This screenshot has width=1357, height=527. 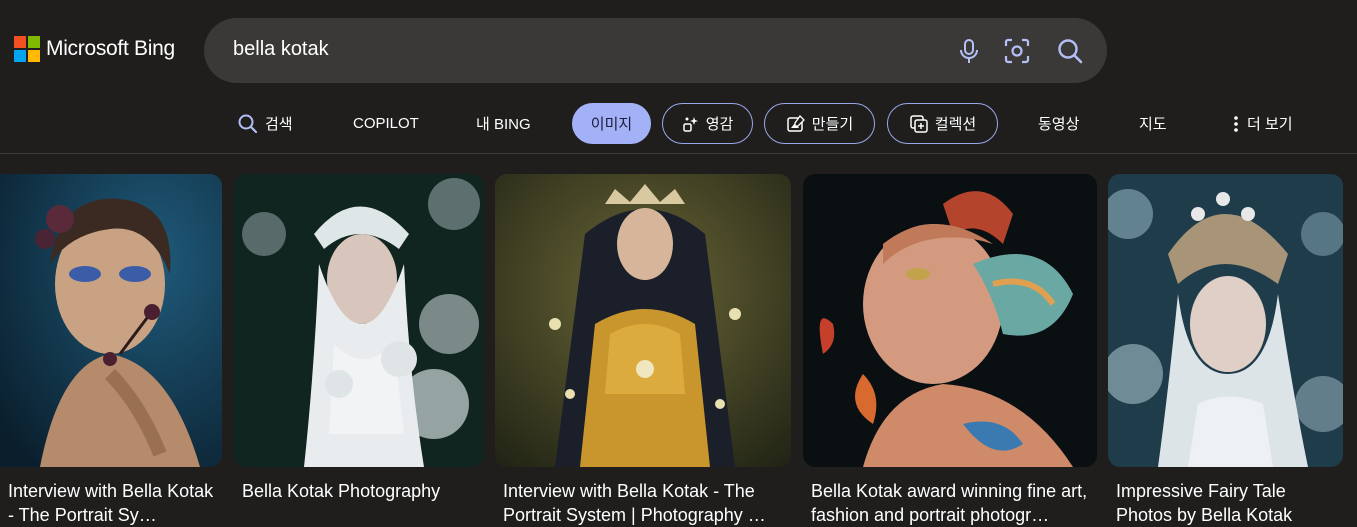 I want to click on tab-label: 컬렉션, so click(x=955, y=124).